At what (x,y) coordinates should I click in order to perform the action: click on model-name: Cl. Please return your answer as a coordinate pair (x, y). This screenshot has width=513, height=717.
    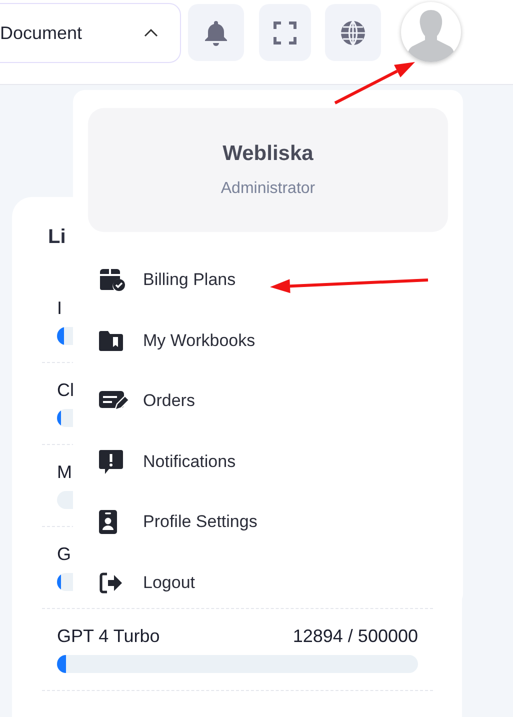
    Looking at the image, I should click on (65, 390).